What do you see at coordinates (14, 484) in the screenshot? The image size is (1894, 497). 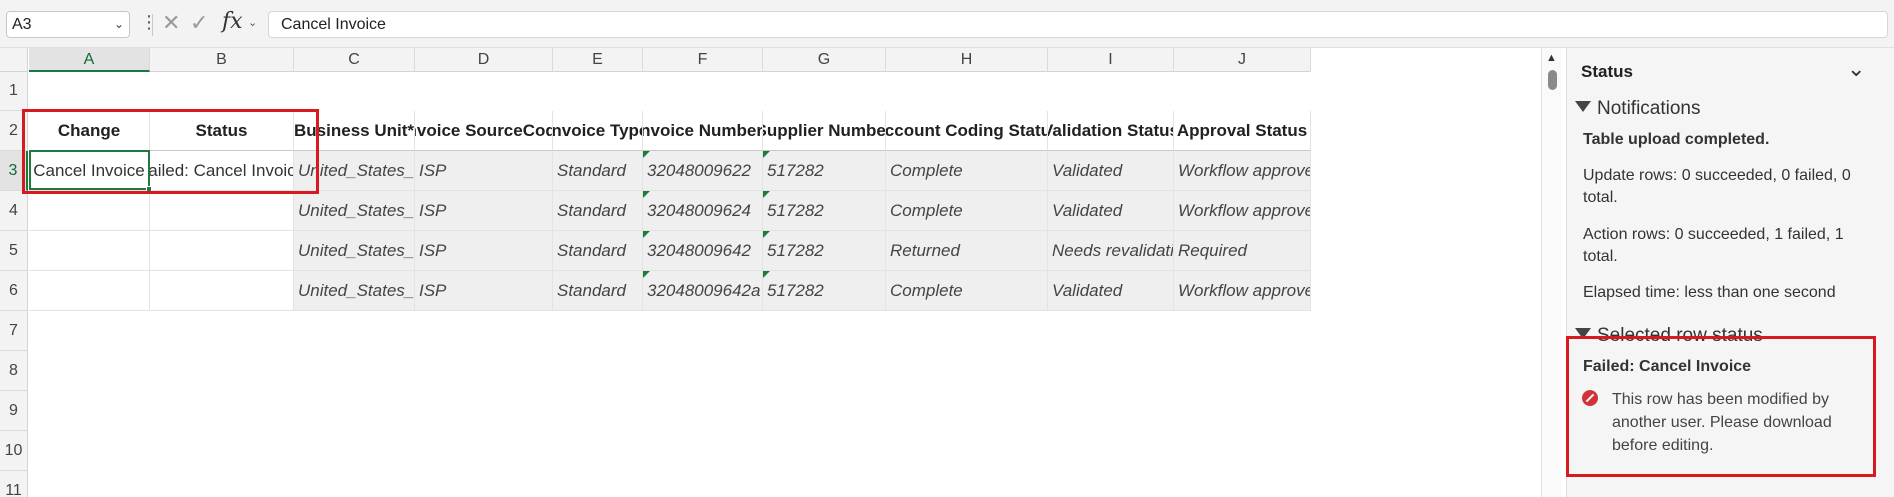 I see `row-header-11: 11` at bounding box center [14, 484].